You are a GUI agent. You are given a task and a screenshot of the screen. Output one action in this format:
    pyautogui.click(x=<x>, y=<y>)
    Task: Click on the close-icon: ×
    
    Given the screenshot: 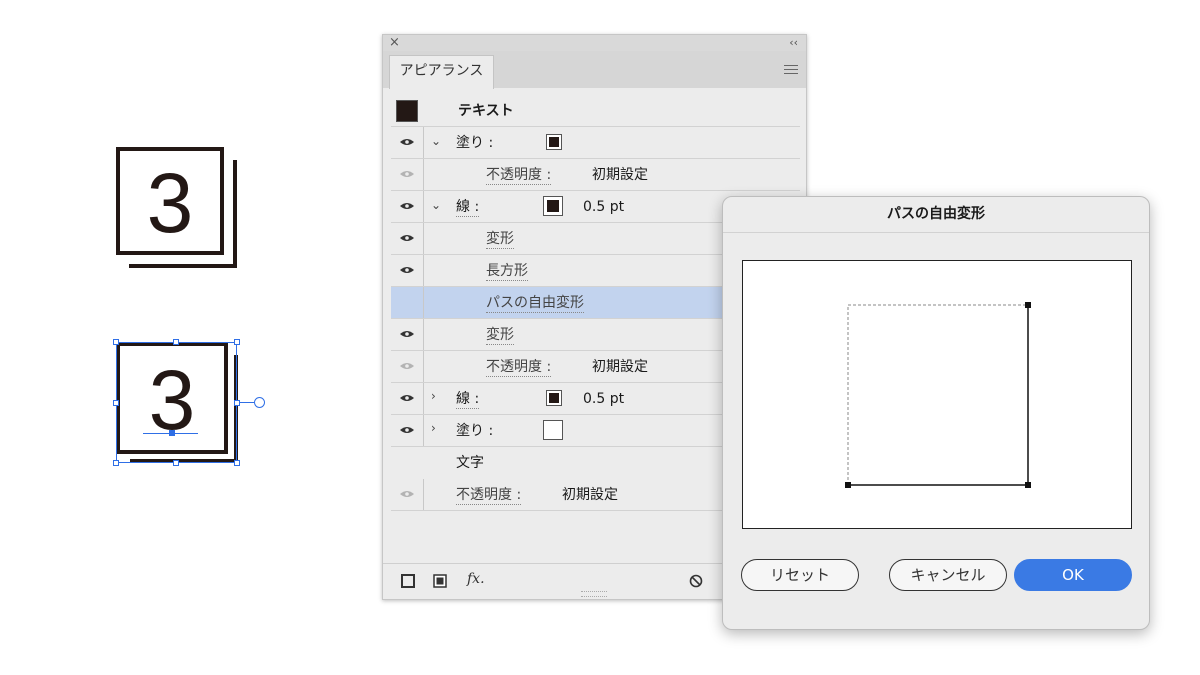 What is the action you would take?
    pyautogui.click(x=394, y=43)
    